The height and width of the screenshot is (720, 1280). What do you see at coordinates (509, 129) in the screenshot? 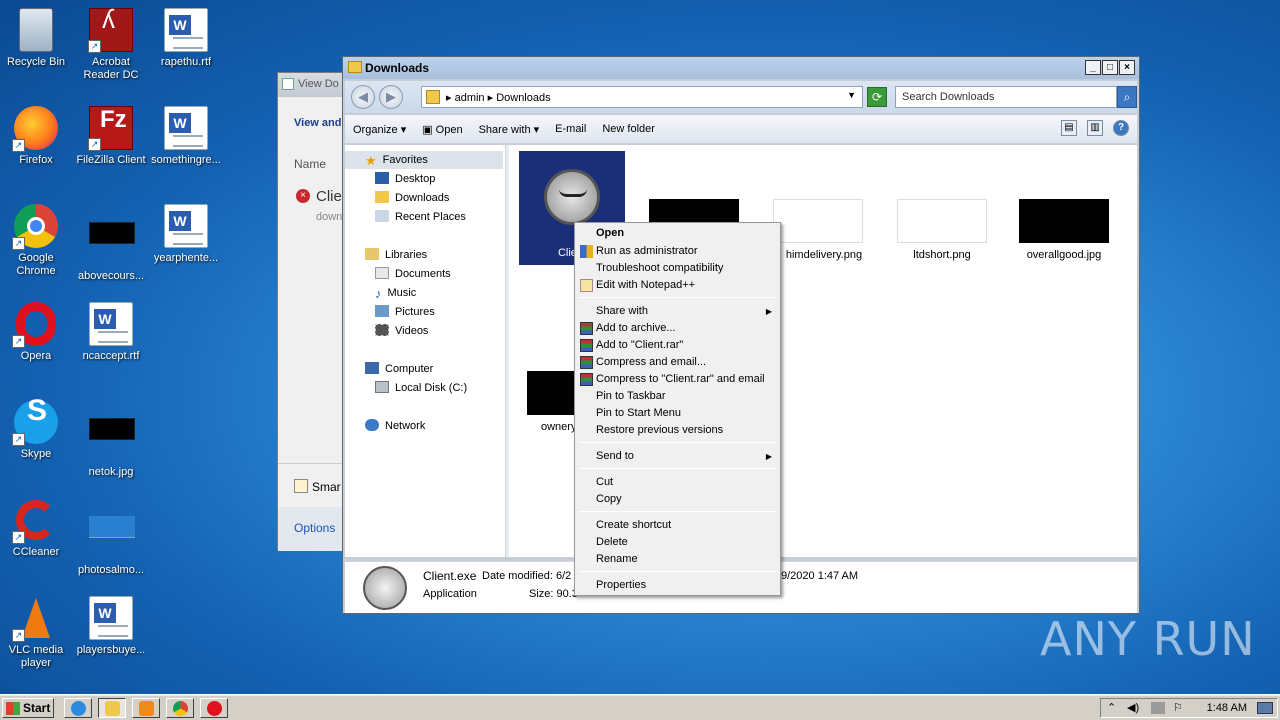
I see `share-with-button: Share with ▾` at bounding box center [509, 129].